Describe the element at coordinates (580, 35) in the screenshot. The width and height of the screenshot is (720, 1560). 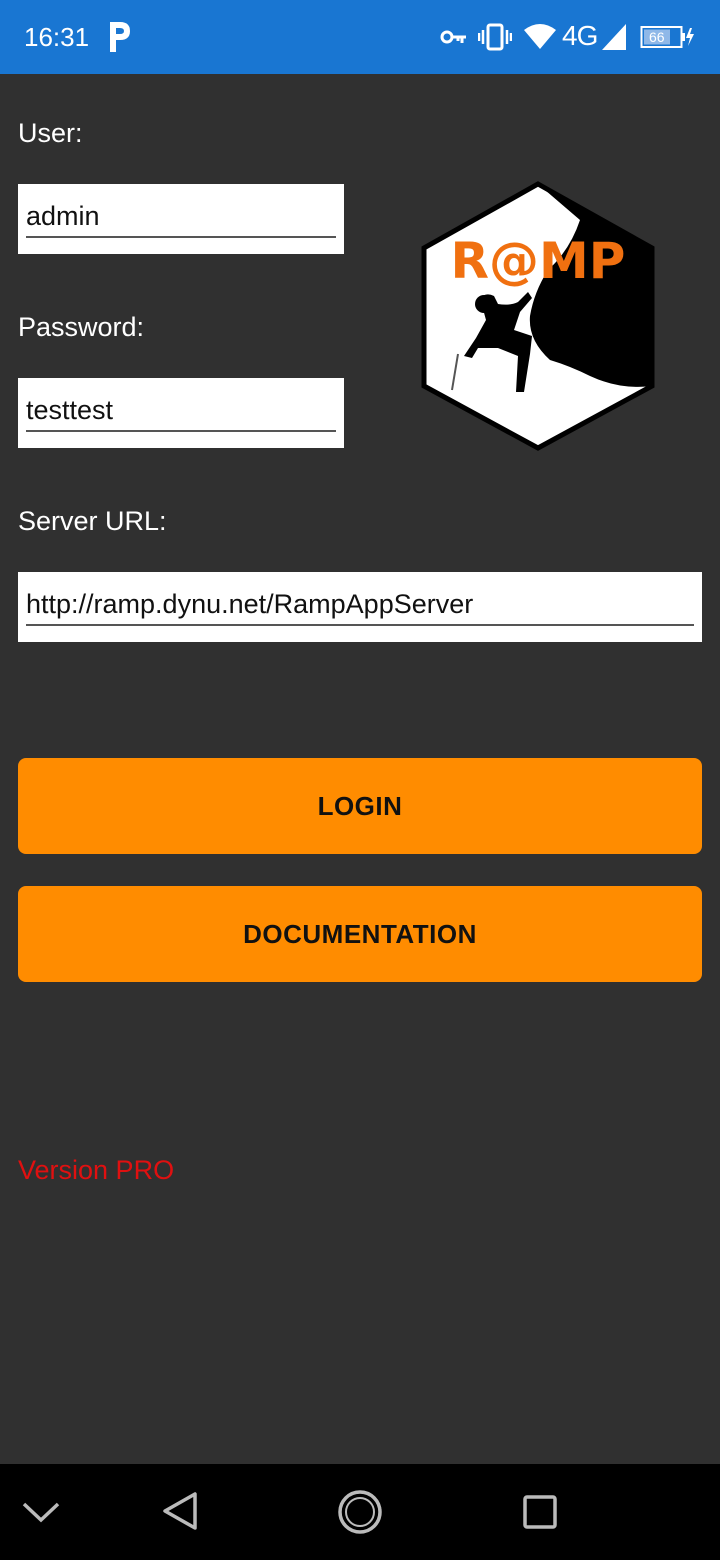
I see `network-type: 4G` at that location.